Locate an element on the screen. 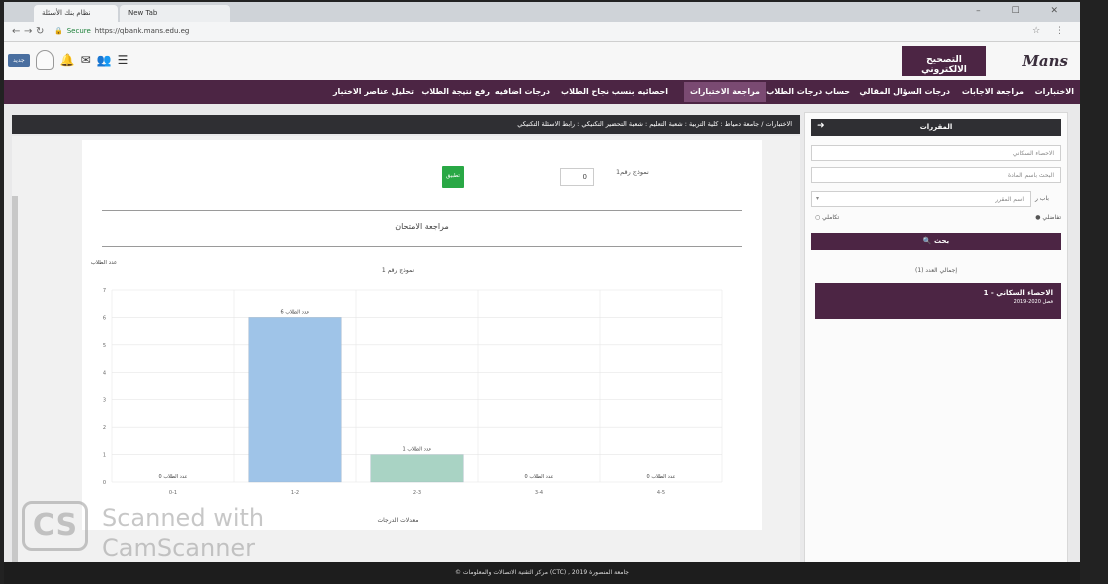  chart-y-tick-label: 0 is located at coordinates (104, 483).